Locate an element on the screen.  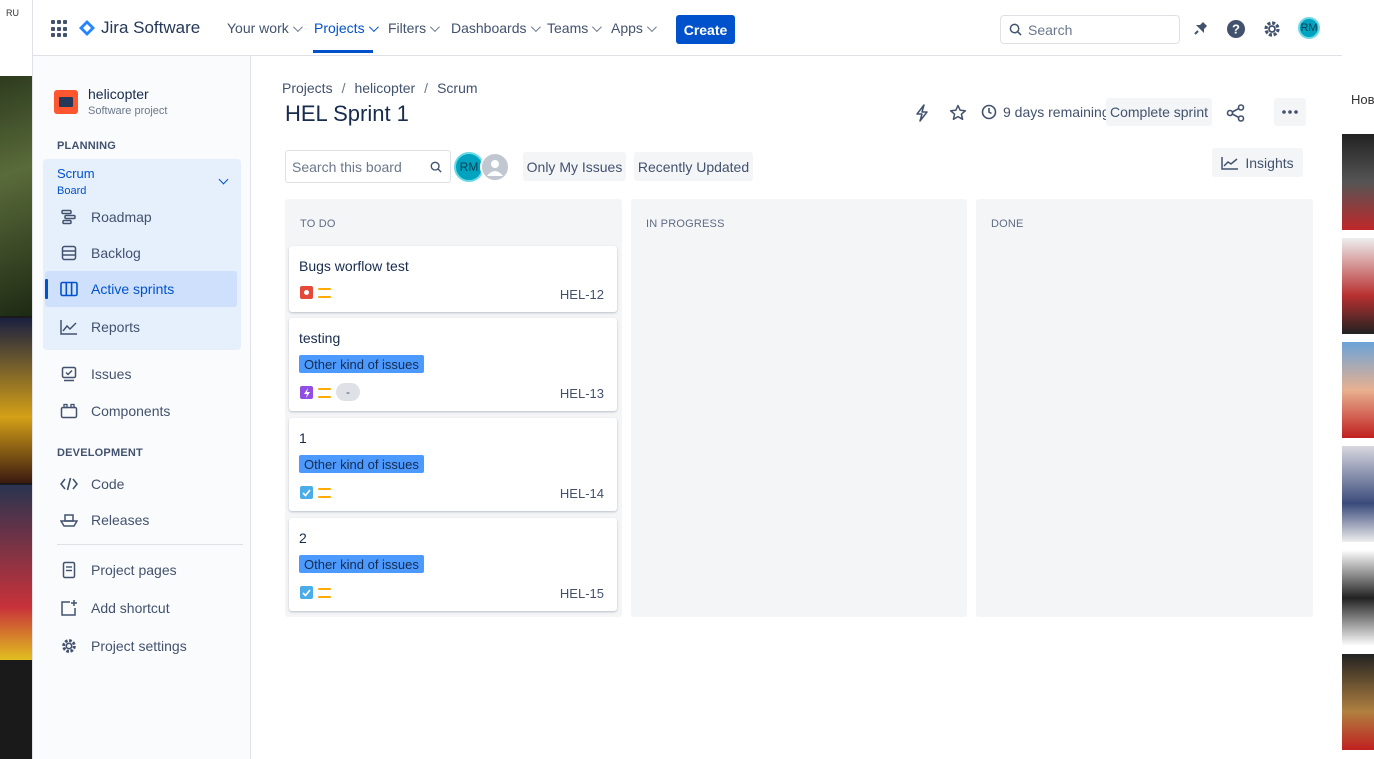
sidebar-divider is located at coordinates (150, 544).